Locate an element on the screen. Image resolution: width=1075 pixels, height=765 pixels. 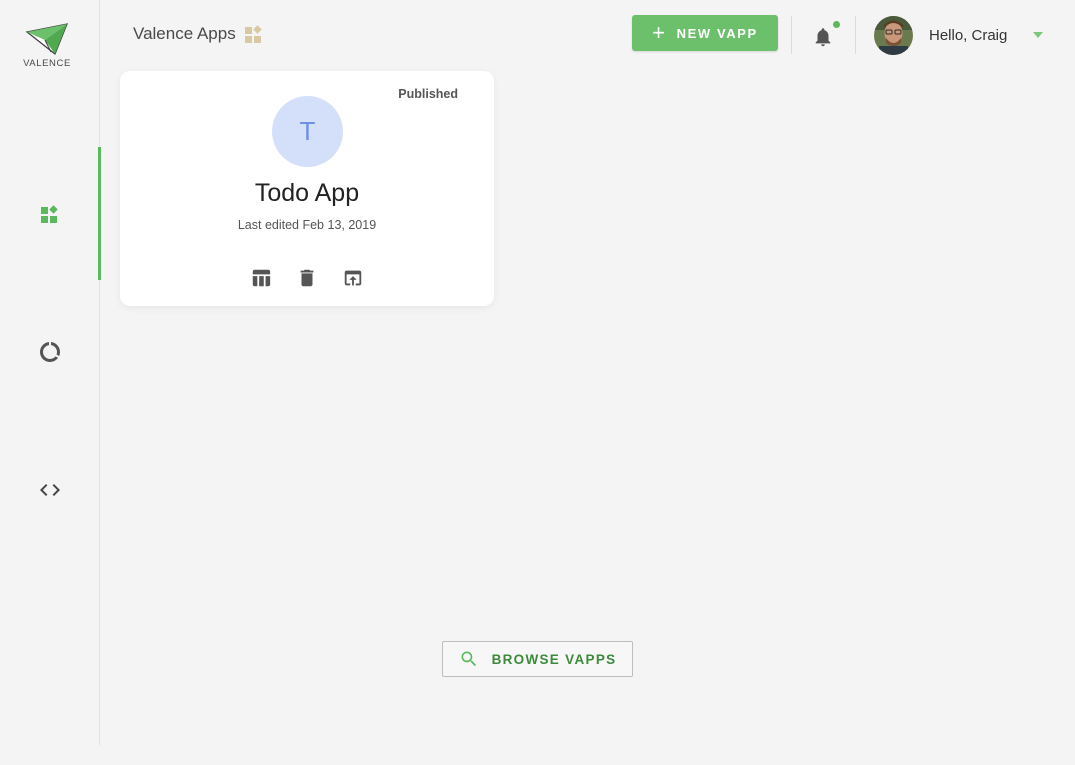
new-vapp-button: + NEW VAPP is located at coordinates (705, 33).